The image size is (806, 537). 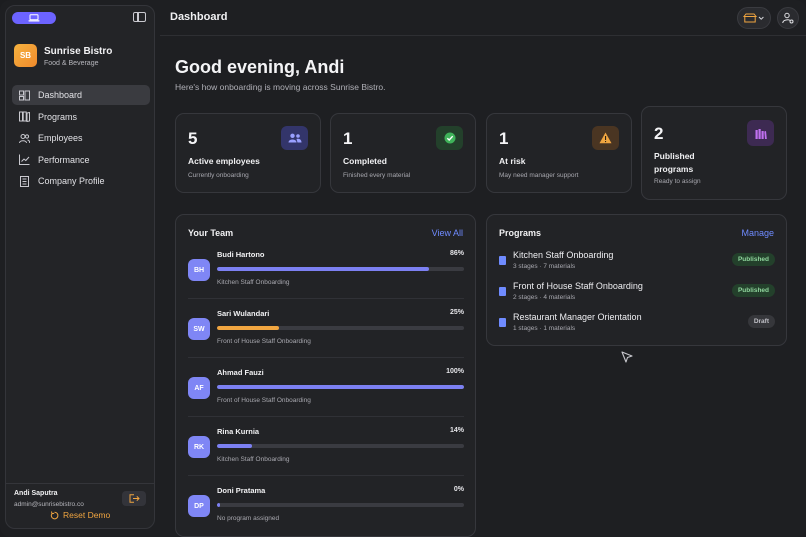 I want to click on stat-description: May need manager support, so click(x=539, y=175).